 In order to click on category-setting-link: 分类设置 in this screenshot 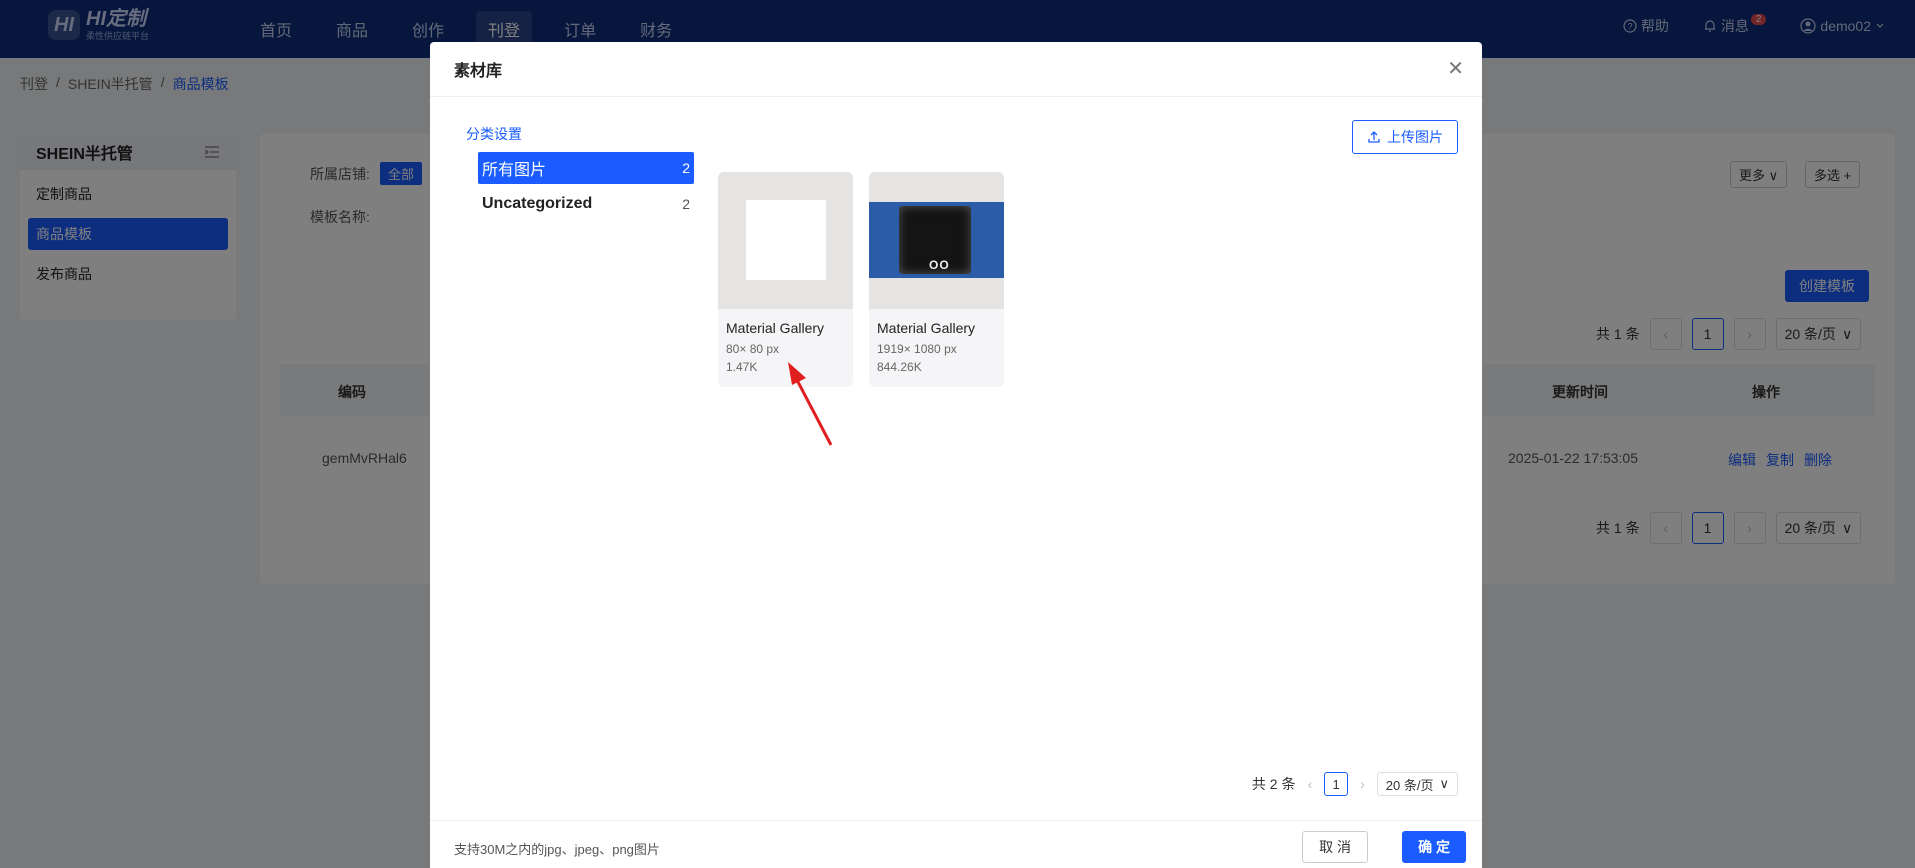, I will do `click(494, 134)`.